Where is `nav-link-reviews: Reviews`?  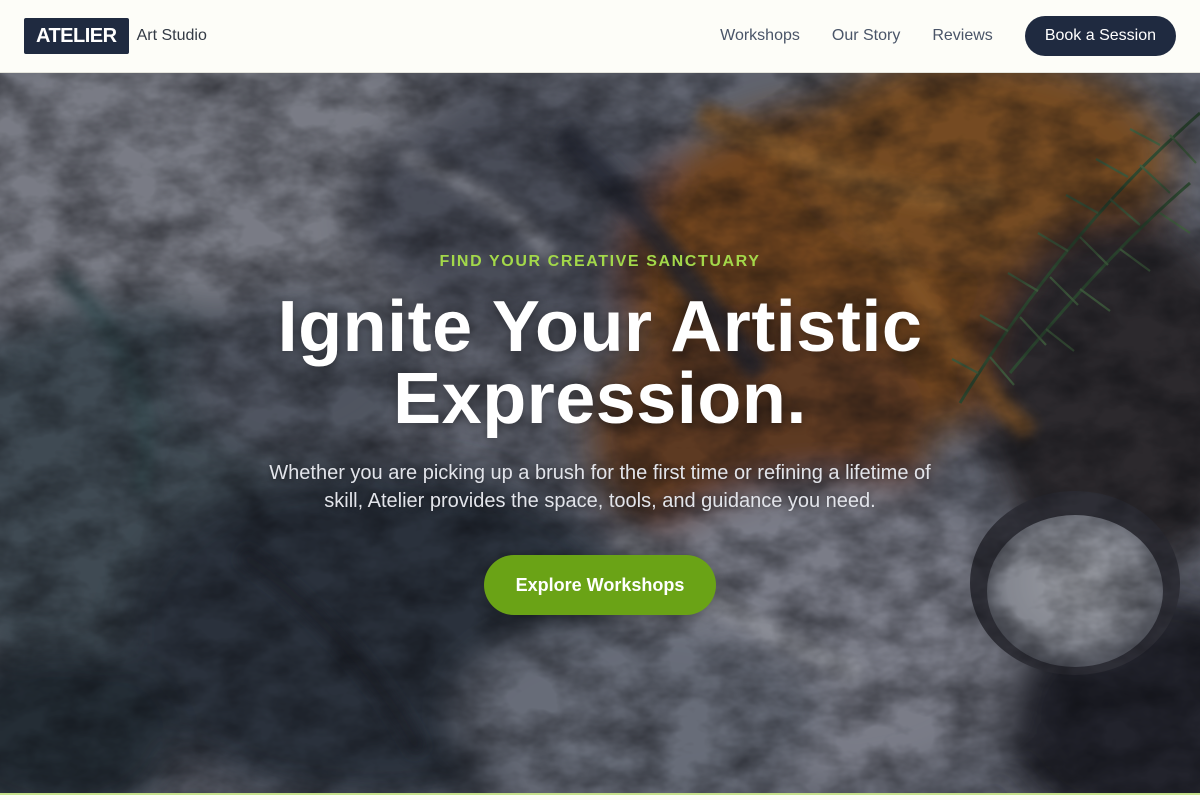 nav-link-reviews: Reviews is located at coordinates (962, 36).